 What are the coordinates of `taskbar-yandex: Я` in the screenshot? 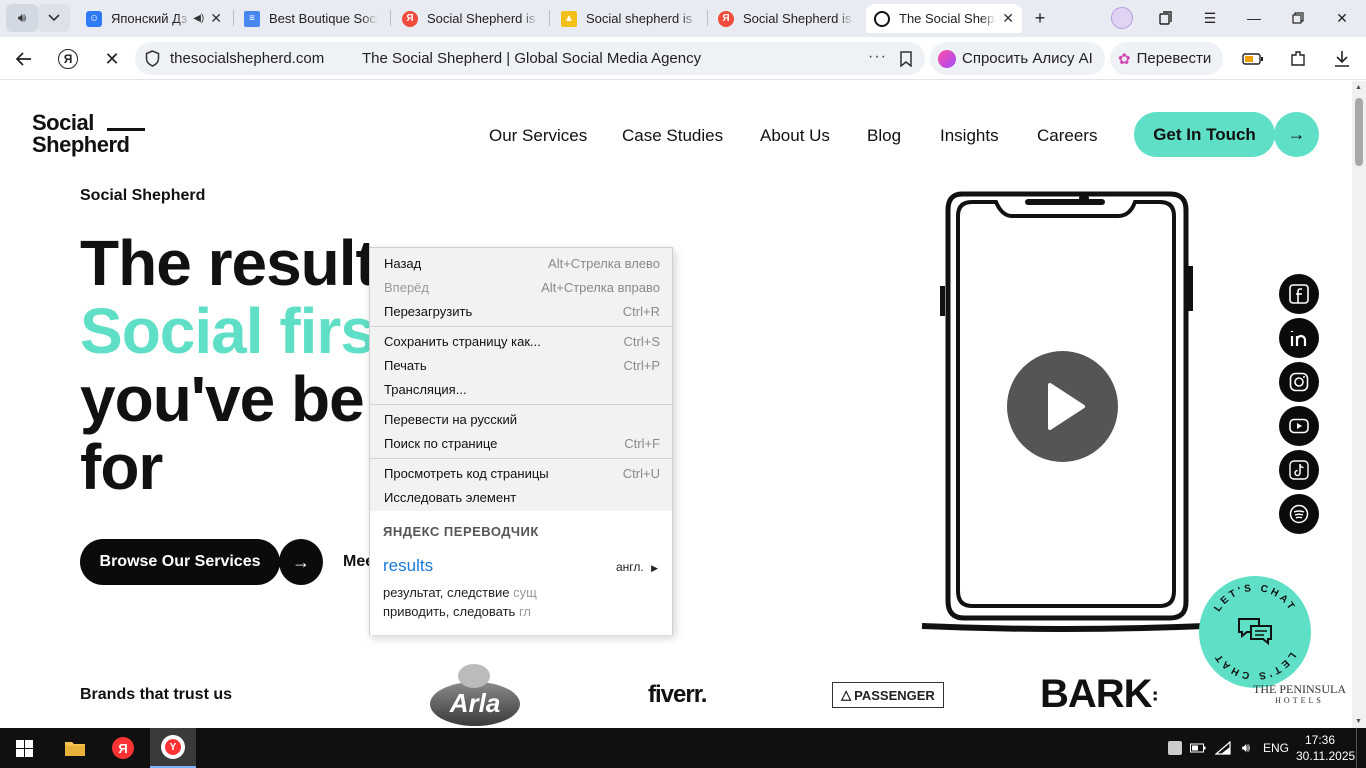 It's located at (123, 748).